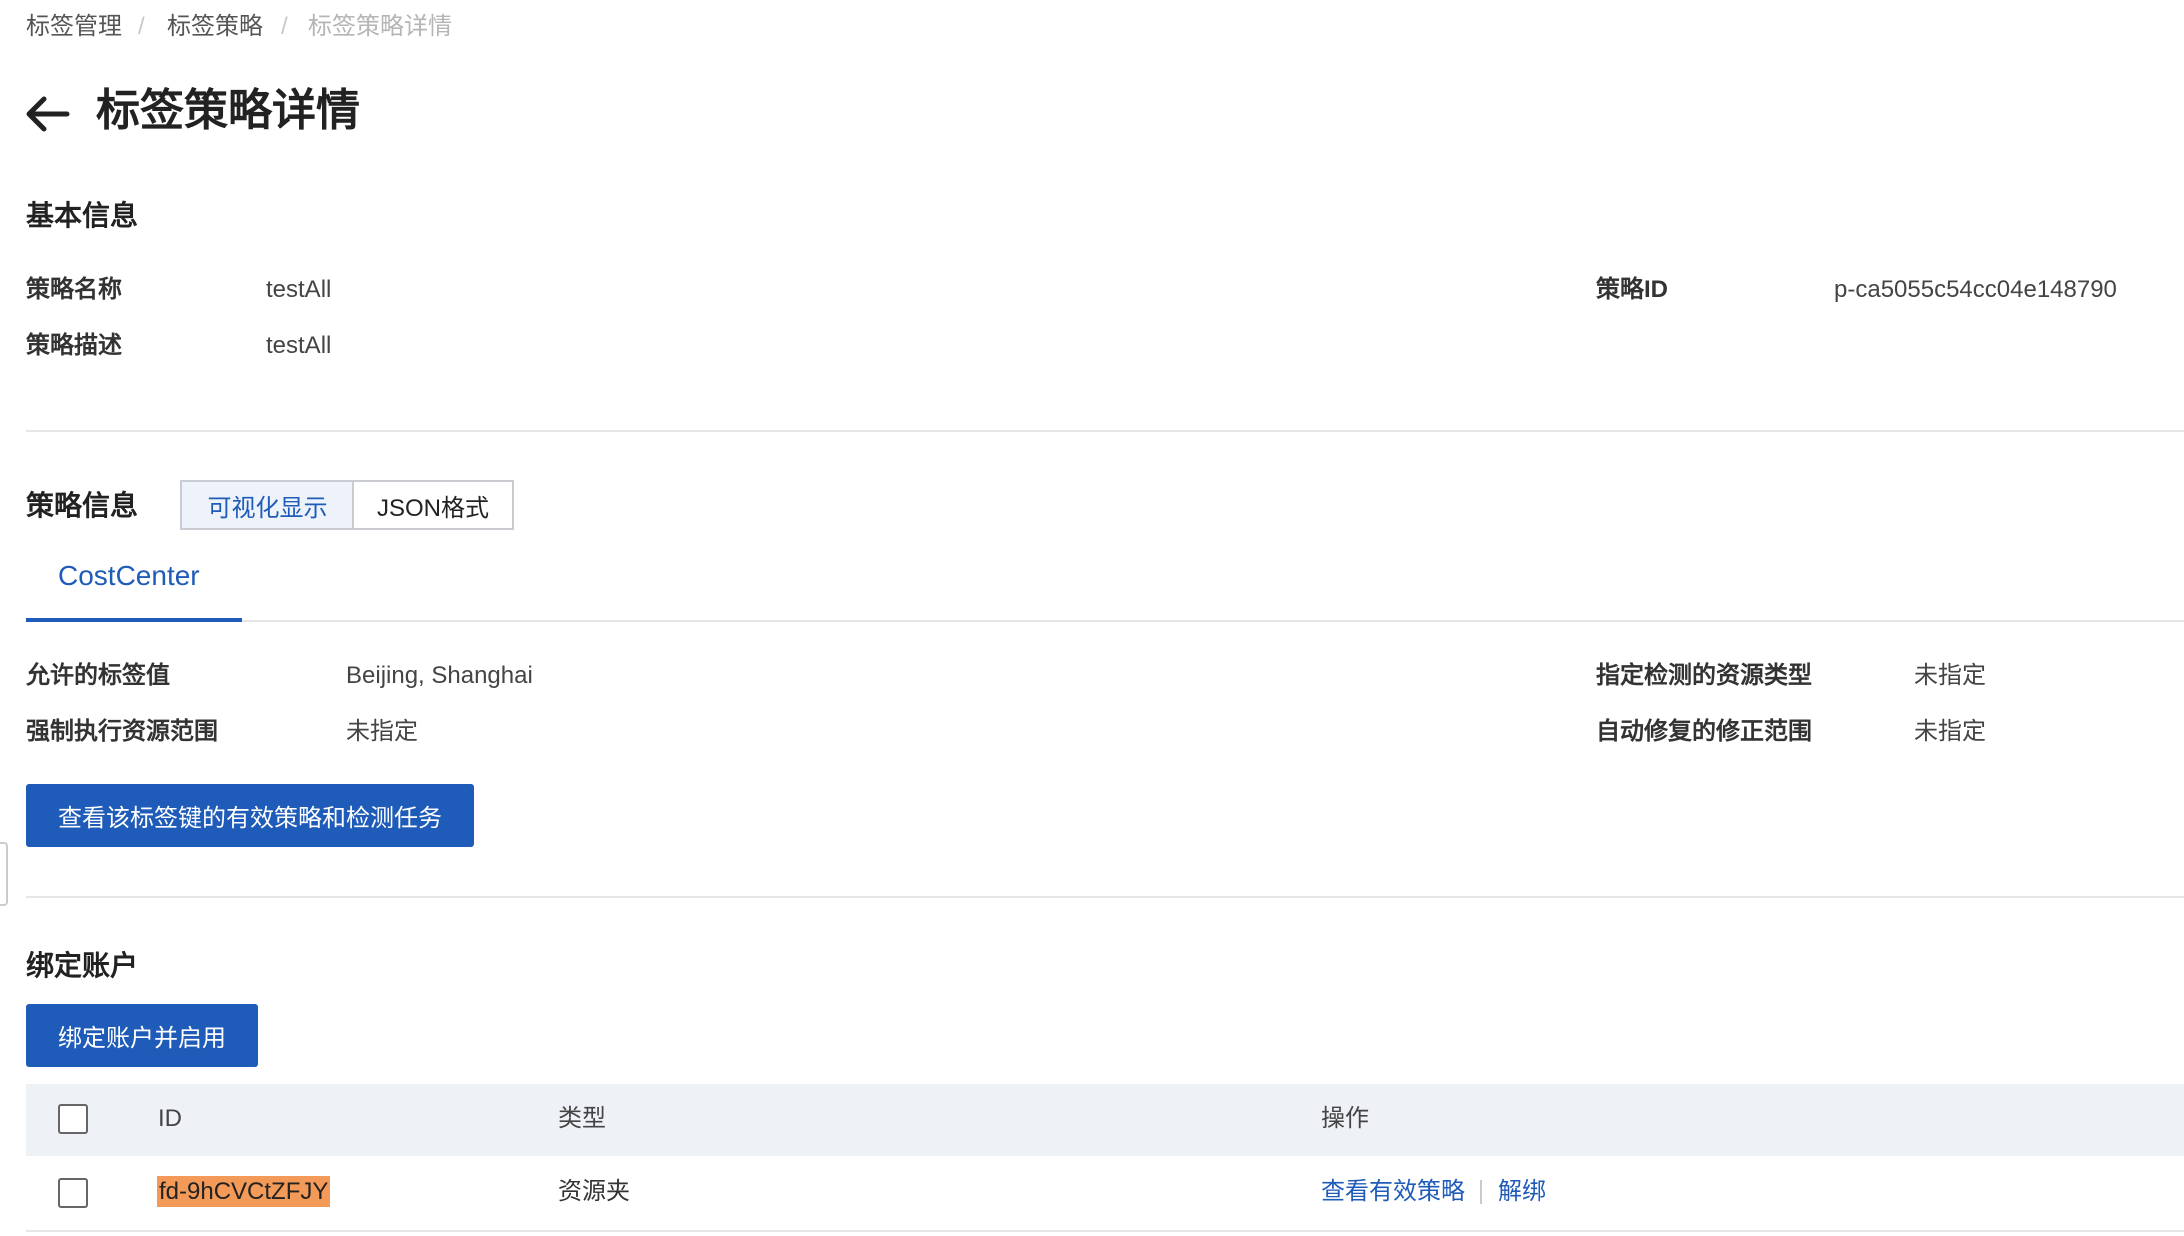 Image resolution: width=2184 pixels, height=1236 pixels. I want to click on policy-name-label: 策略名称, so click(74, 289).